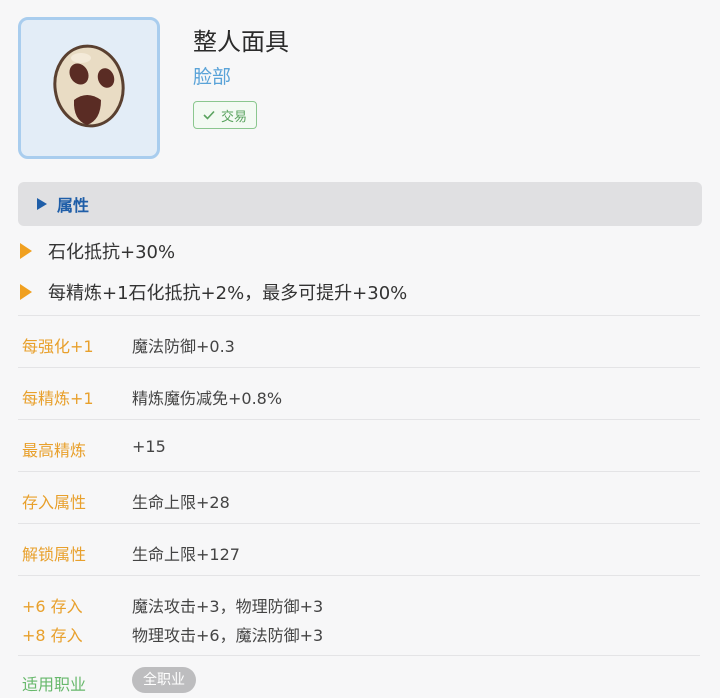 This screenshot has width=720, height=698. I want to click on deposit-value: 物理攻击+6，魔法防御+3, so click(228, 635).